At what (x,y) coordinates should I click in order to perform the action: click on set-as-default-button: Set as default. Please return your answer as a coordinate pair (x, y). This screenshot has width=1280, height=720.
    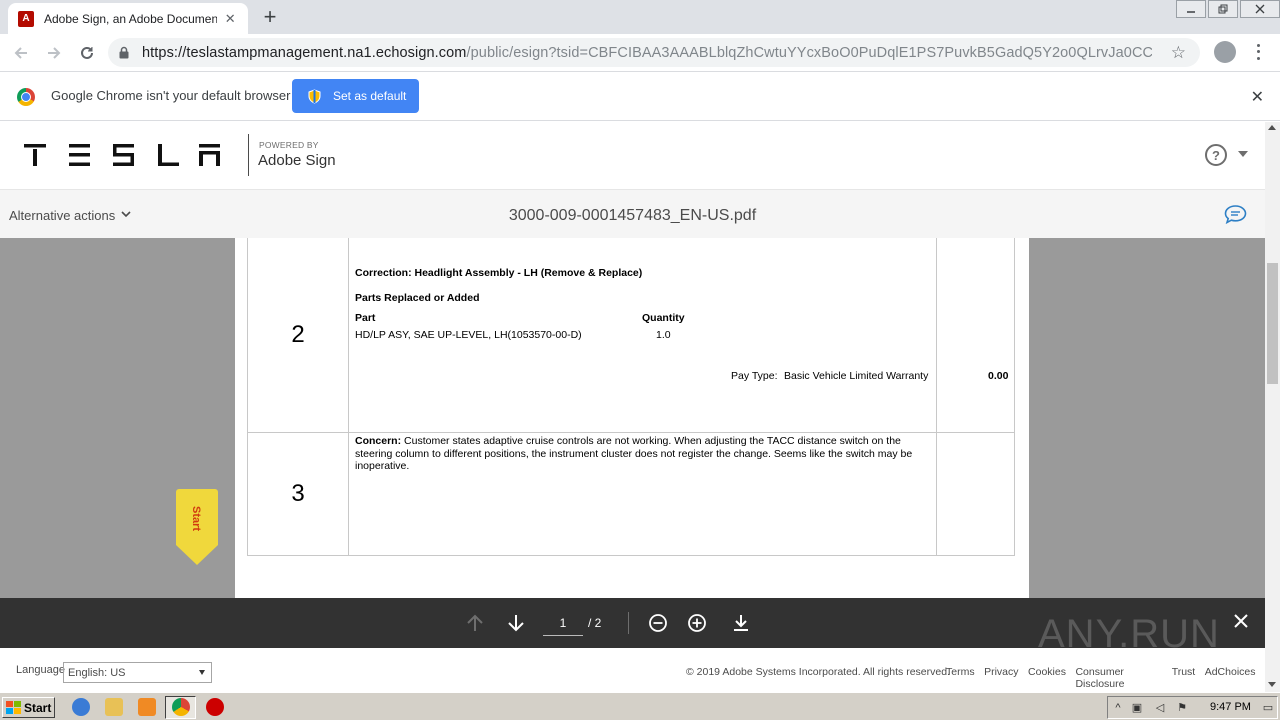
    Looking at the image, I should click on (355, 96).